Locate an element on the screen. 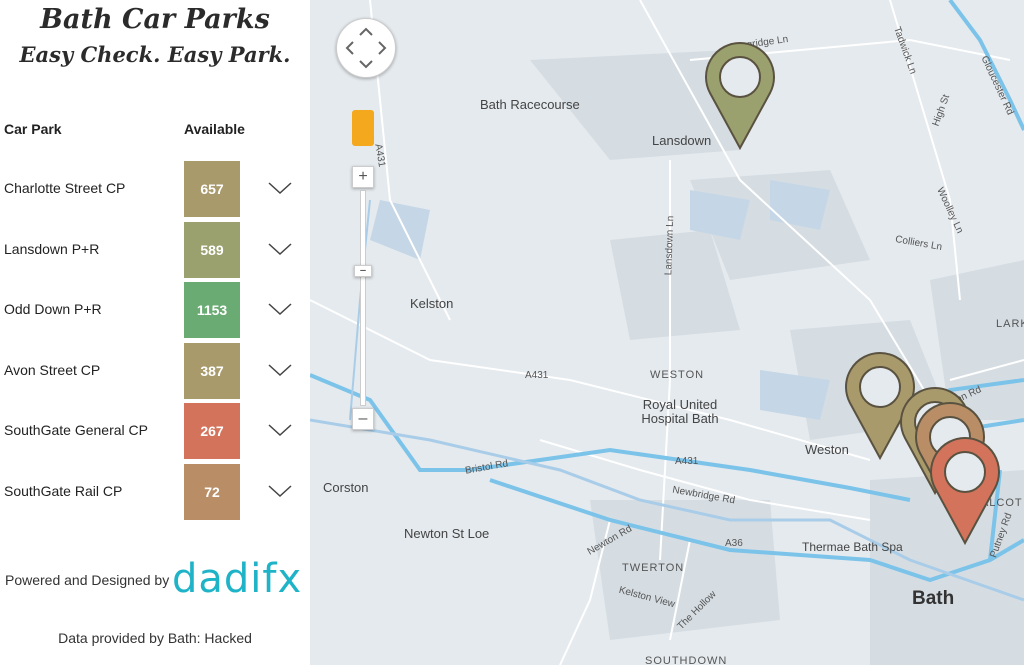 The height and width of the screenshot is (665, 1024). col-header-car-park: Car Park is located at coordinates (33, 129).